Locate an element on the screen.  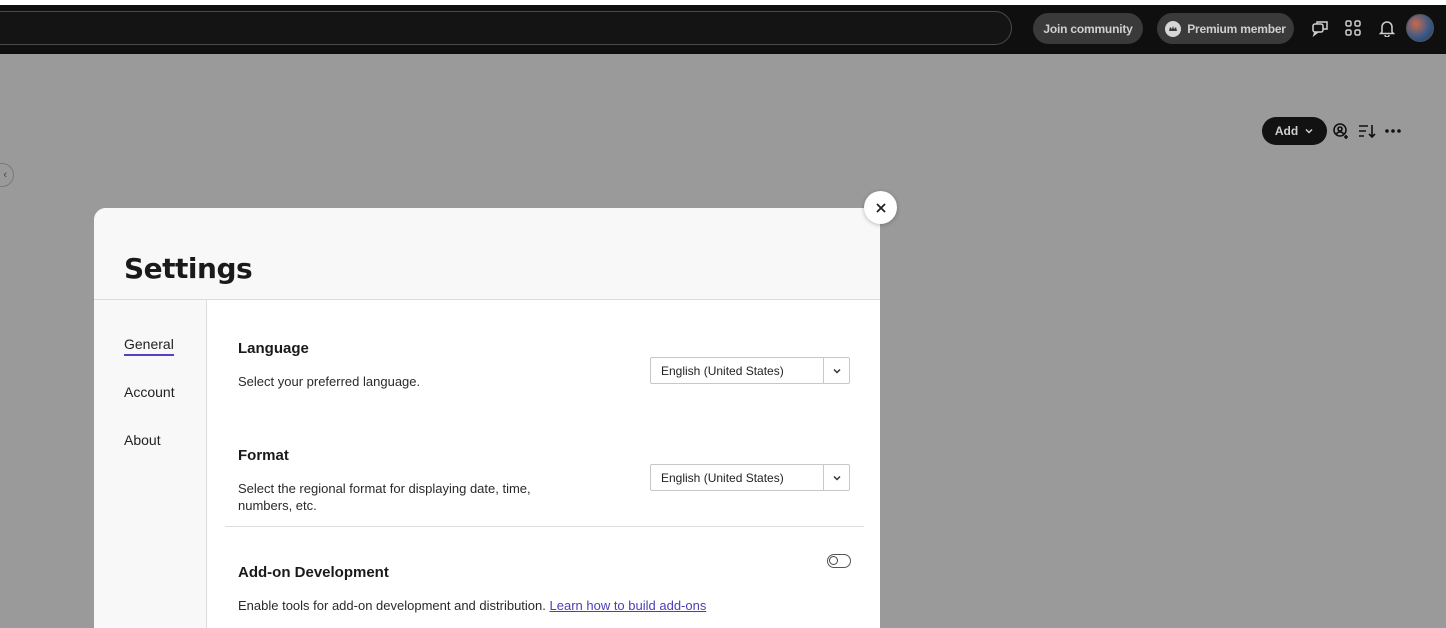
join-community-label: Join community is located at coordinates (1088, 28).